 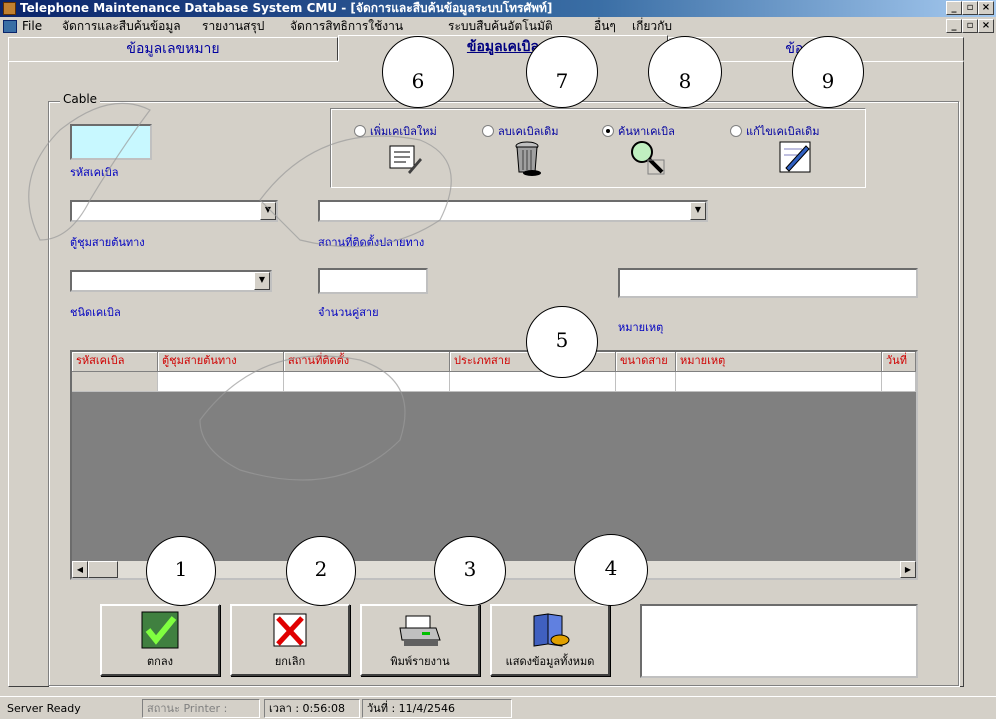 I want to click on table-row, so click(x=494, y=382).